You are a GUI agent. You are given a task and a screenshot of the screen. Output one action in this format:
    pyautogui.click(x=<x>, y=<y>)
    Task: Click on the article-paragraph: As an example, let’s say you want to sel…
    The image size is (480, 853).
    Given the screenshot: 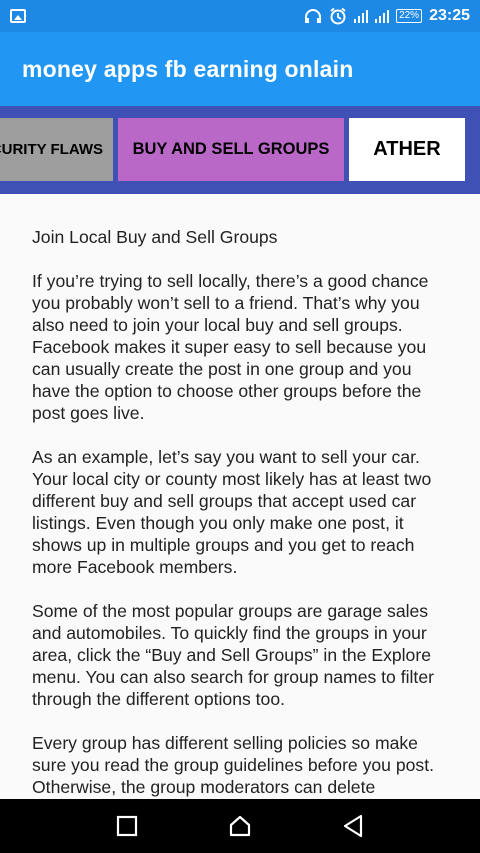 What is the action you would take?
    pyautogui.click(x=232, y=512)
    